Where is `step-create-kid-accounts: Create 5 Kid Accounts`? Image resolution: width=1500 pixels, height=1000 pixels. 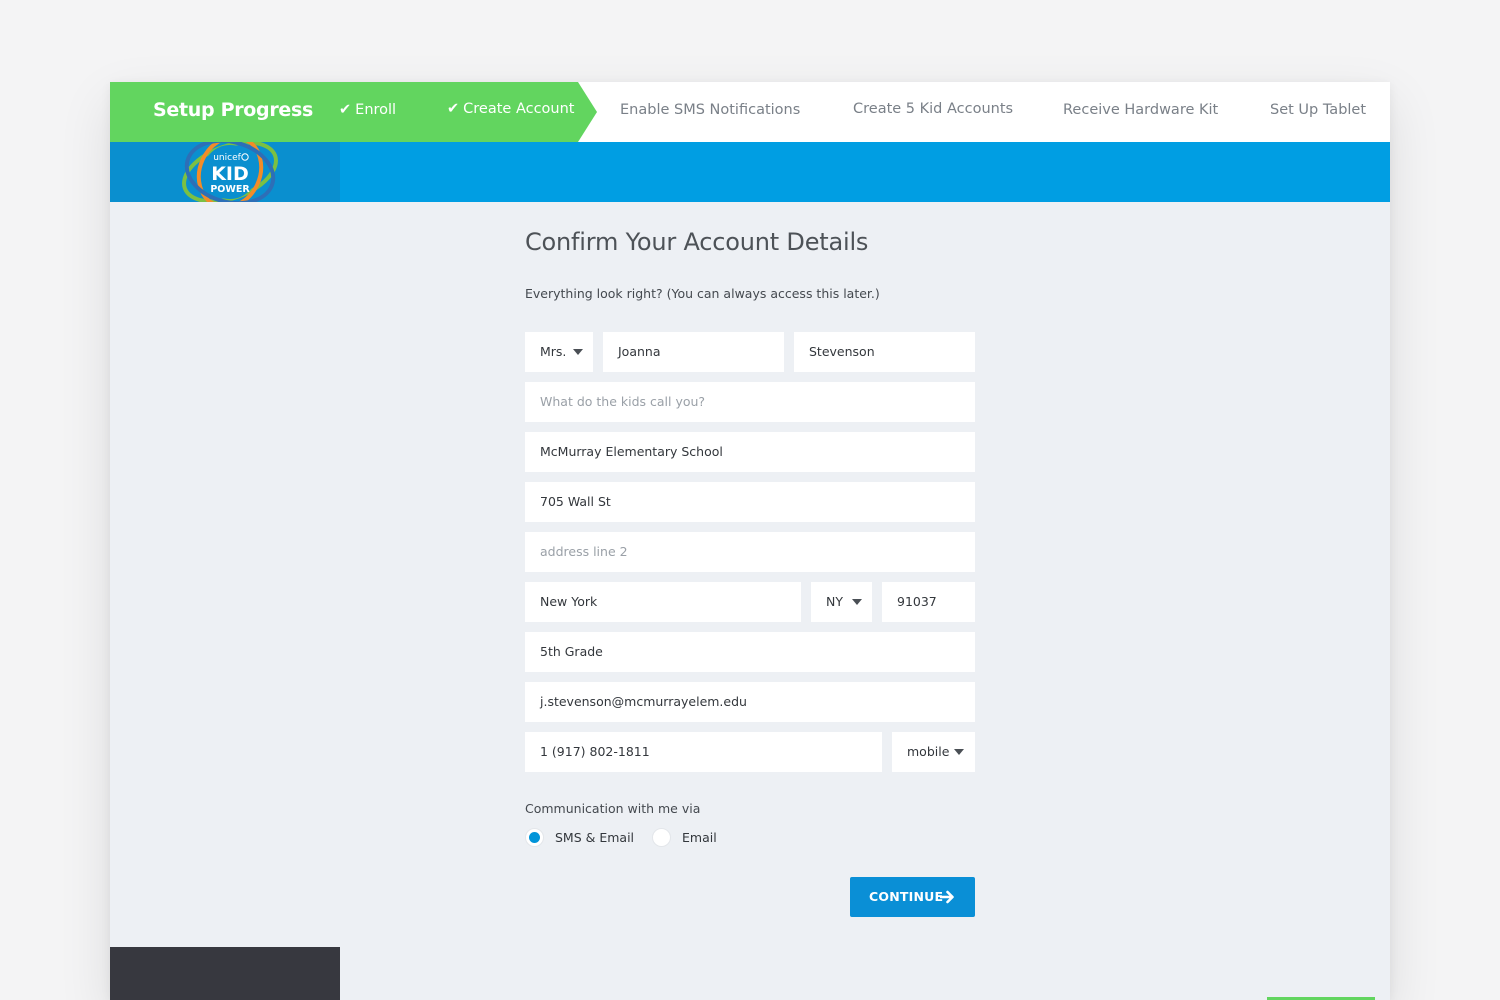
step-create-kid-accounts: Create 5 Kid Accounts is located at coordinates (933, 109).